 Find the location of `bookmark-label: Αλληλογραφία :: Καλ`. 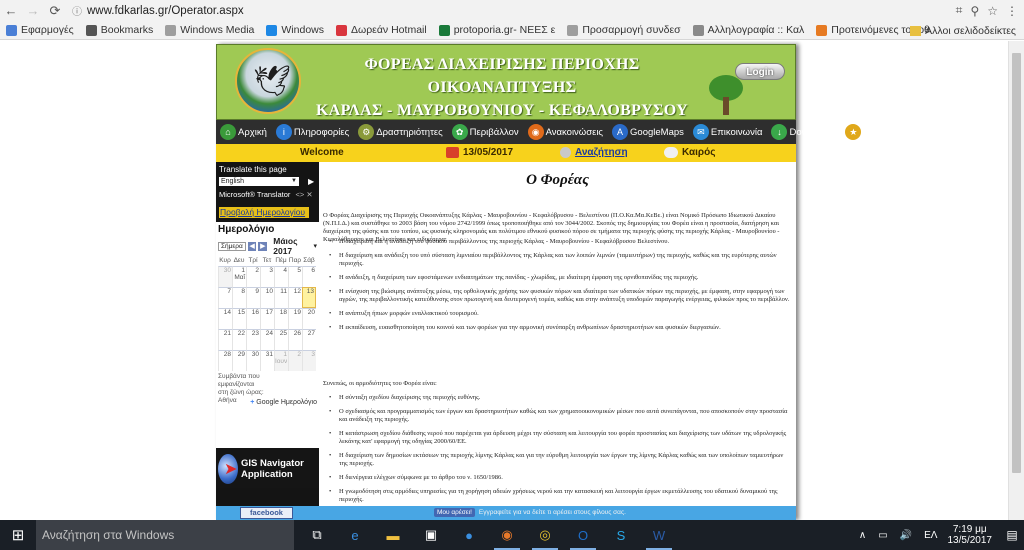

bookmark-label: Αλληλογραφία :: Καλ is located at coordinates (756, 30).